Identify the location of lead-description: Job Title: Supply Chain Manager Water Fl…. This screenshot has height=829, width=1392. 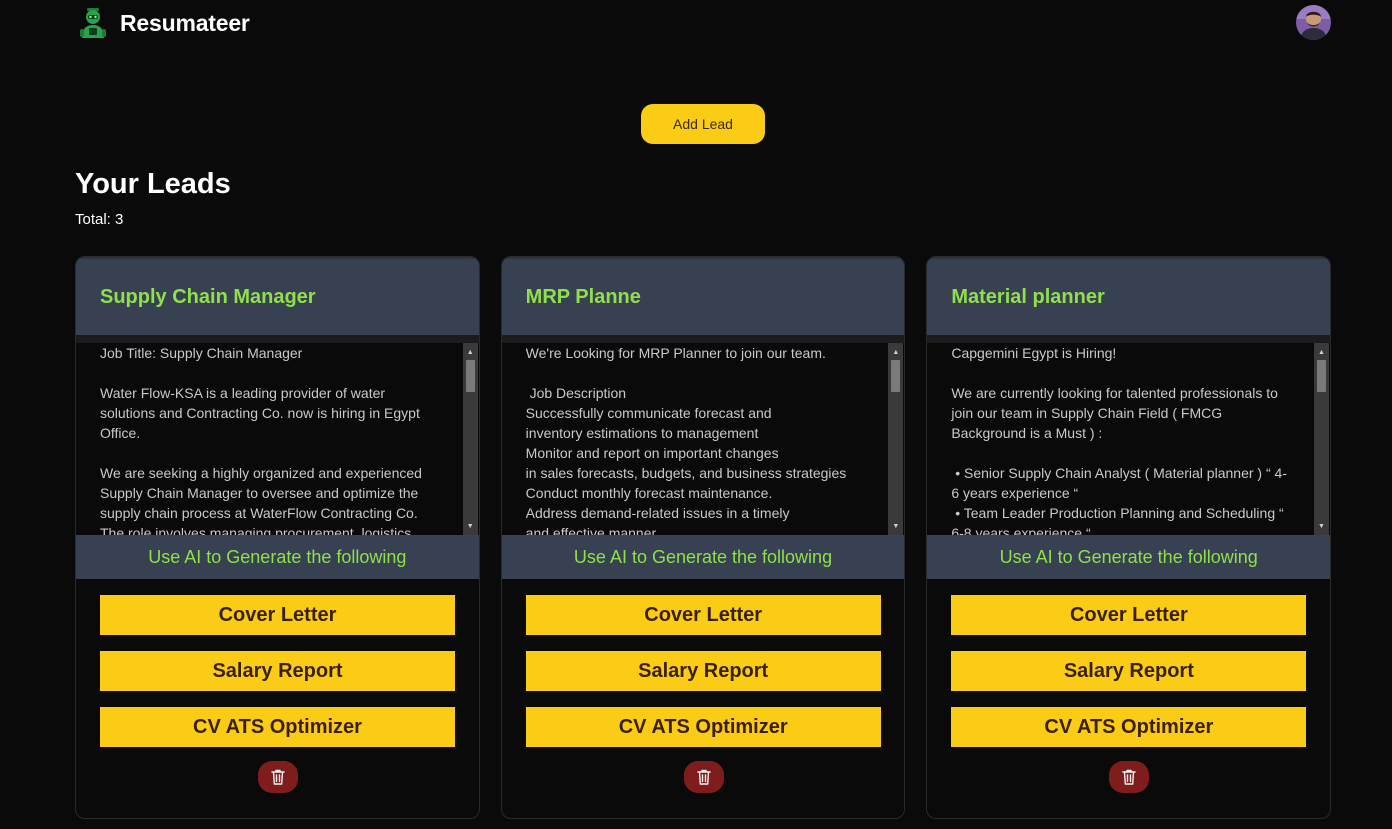
(261, 440).